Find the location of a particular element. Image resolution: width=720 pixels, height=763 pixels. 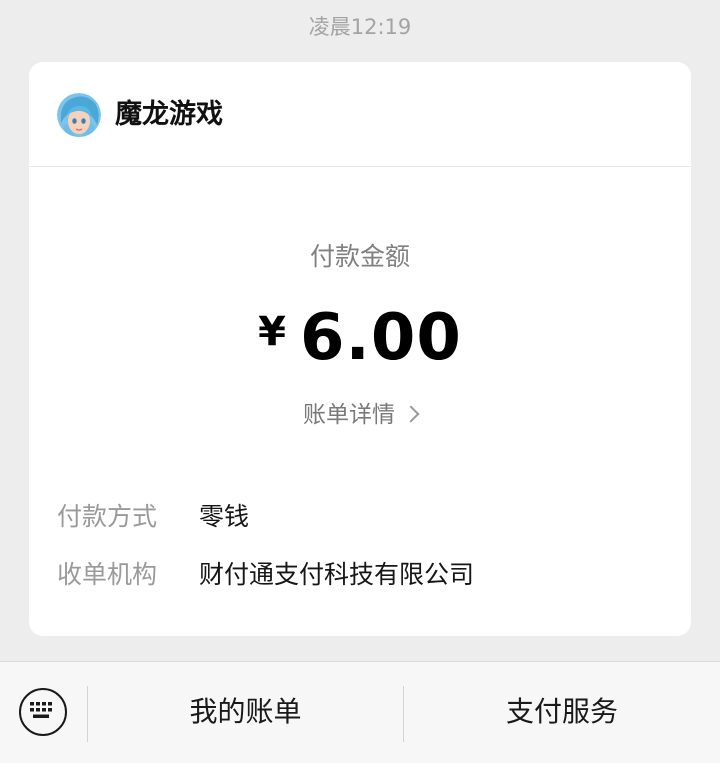

game-character-avatar-icon is located at coordinates (79, 115).